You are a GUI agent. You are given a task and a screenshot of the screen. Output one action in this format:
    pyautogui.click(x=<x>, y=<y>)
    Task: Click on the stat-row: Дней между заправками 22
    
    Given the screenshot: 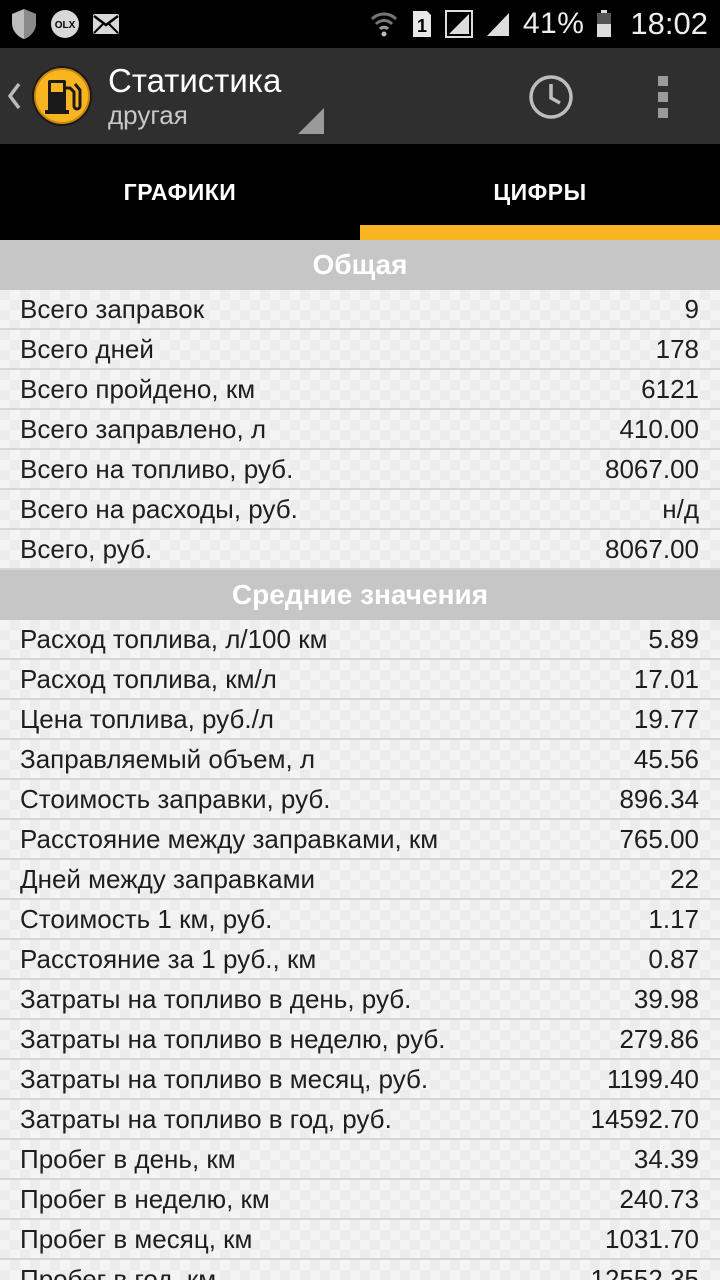 What is the action you would take?
    pyautogui.click(x=360, y=880)
    